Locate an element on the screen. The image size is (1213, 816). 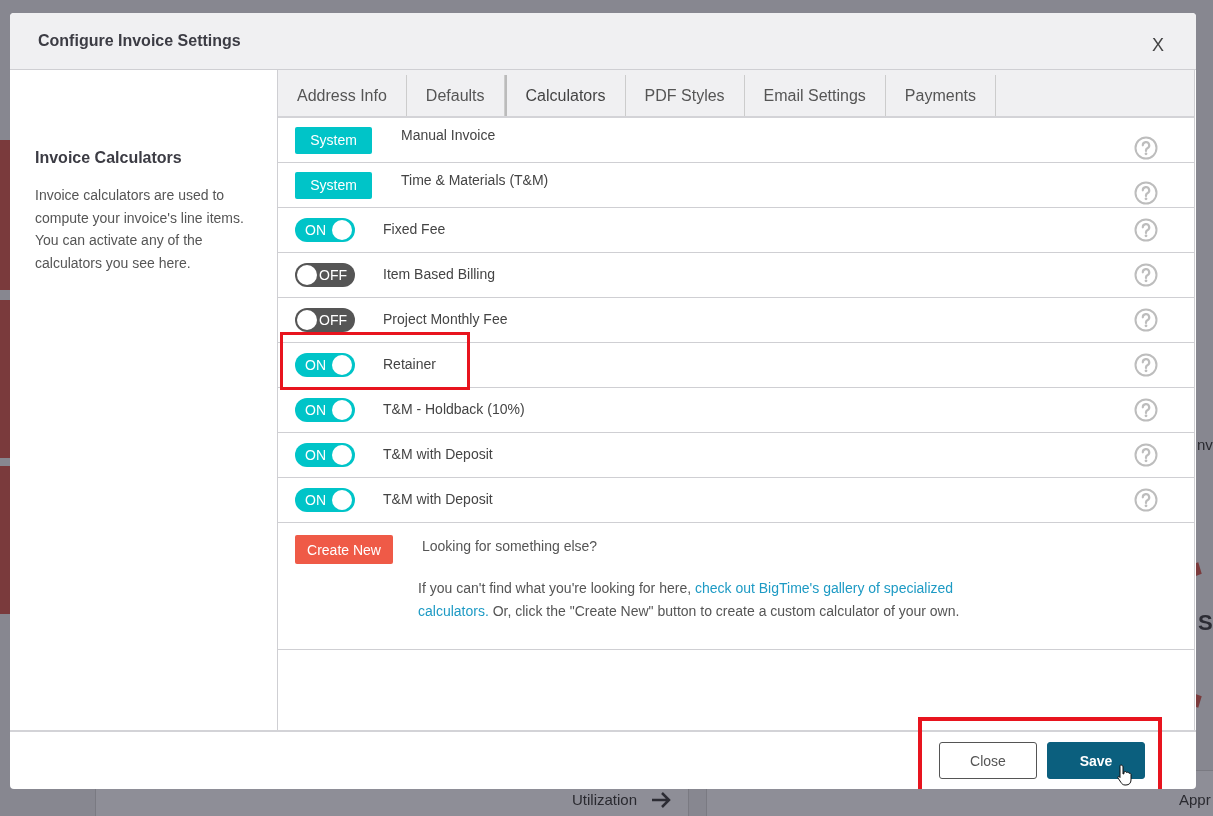
tab: Calculators is located at coordinates (565, 95).